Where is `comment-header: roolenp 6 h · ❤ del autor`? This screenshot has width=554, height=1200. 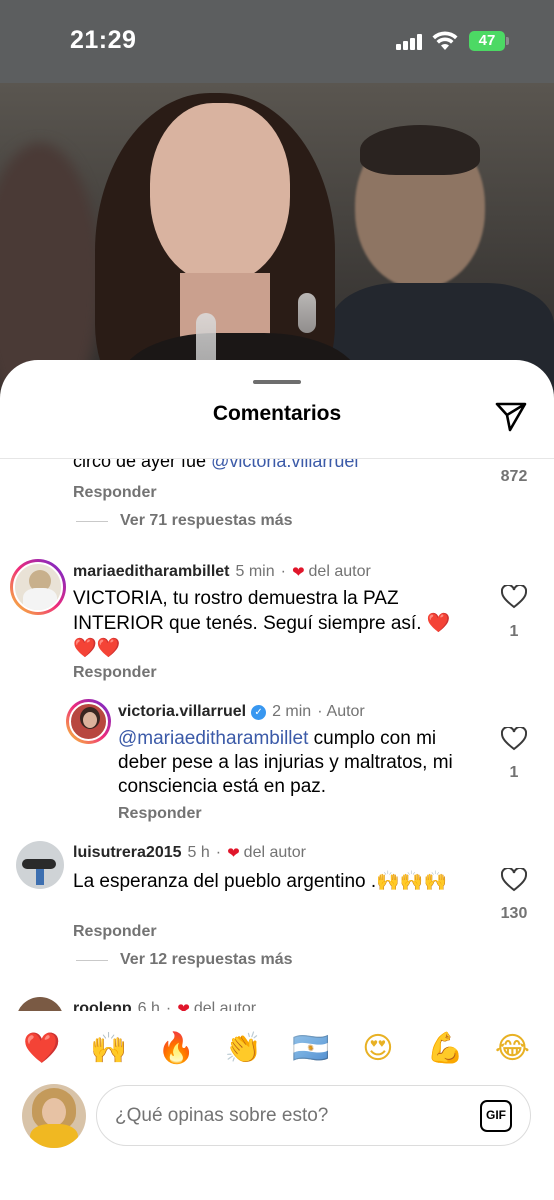
comment-header: roolenp 6 h · ❤ del autor is located at coordinates (164, 1005).